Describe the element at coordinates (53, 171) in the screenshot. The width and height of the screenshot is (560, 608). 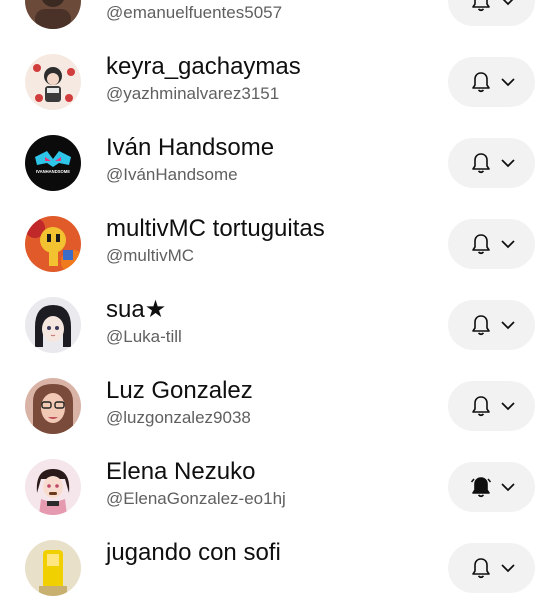
I see `svg-text: IVANHANDSOME` at that location.